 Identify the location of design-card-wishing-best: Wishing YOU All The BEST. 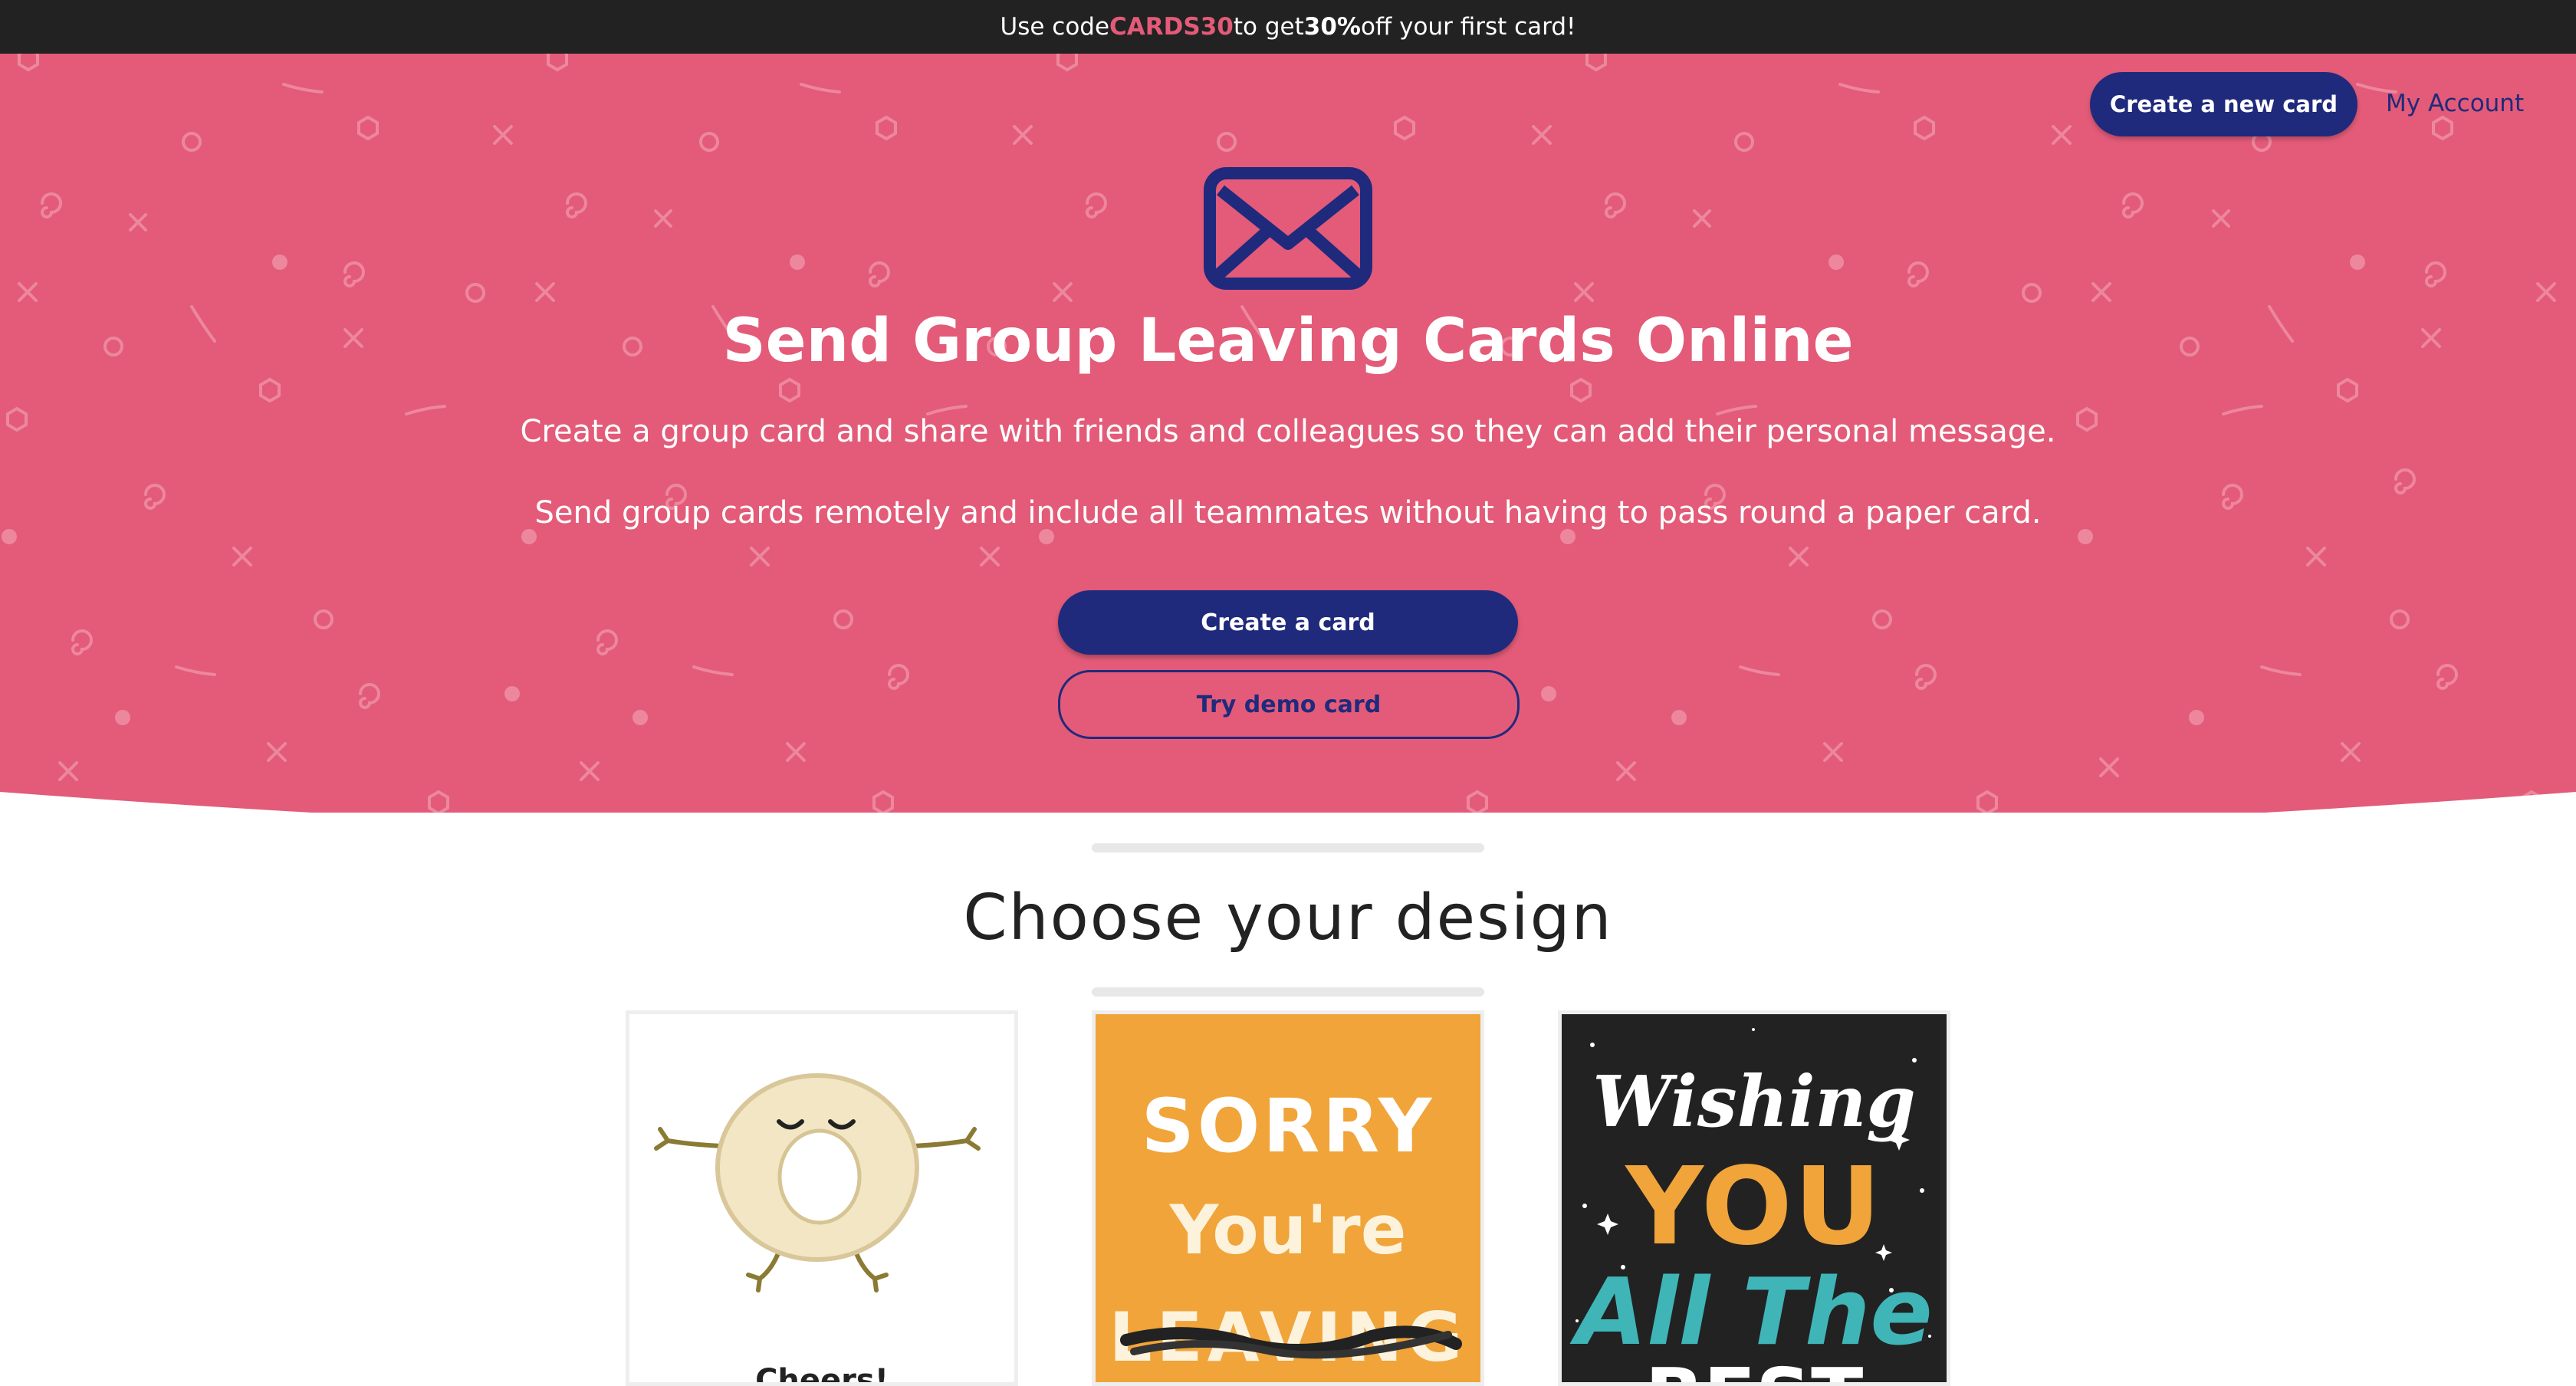
(1754, 1198).